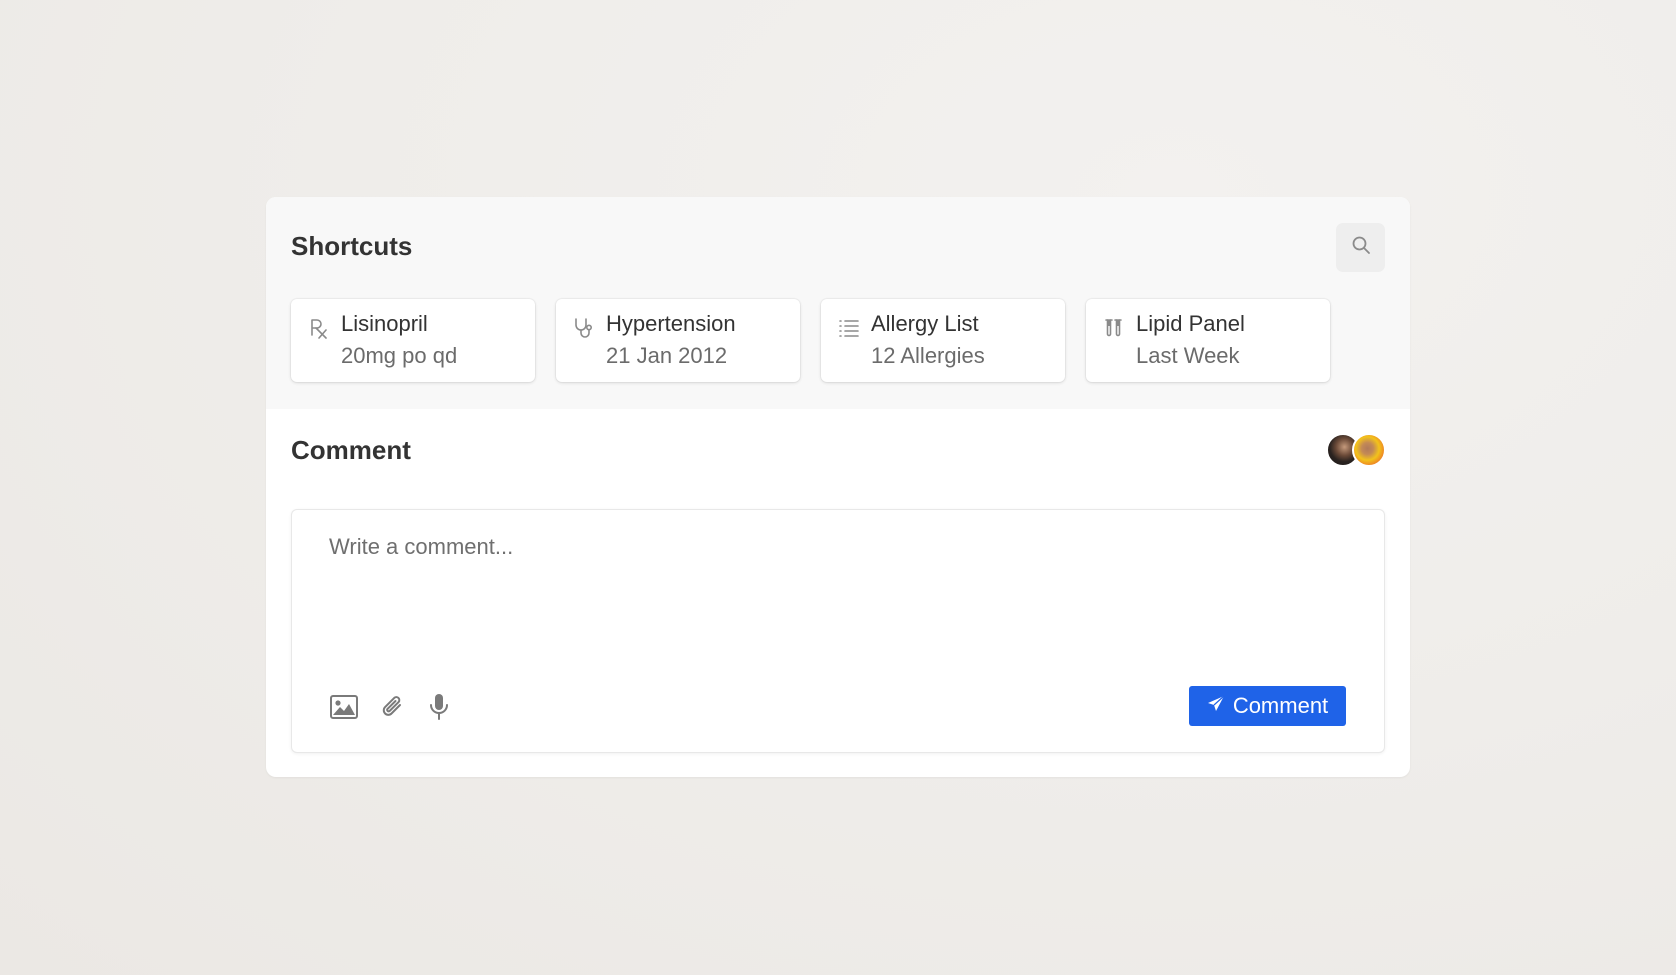 The image size is (1676, 975). What do you see at coordinates (413, 340) in the screenshot?
I see `shortcut-tile-lisinopril: Lisinopril 20mg po qd` at bounding box center [413, 340].